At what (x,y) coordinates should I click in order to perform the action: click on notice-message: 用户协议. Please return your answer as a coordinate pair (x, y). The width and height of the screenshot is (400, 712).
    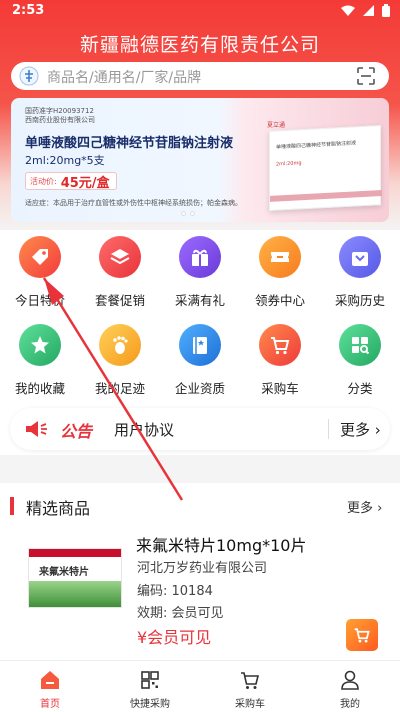
    Looking at the image, I should click on (144, 429).